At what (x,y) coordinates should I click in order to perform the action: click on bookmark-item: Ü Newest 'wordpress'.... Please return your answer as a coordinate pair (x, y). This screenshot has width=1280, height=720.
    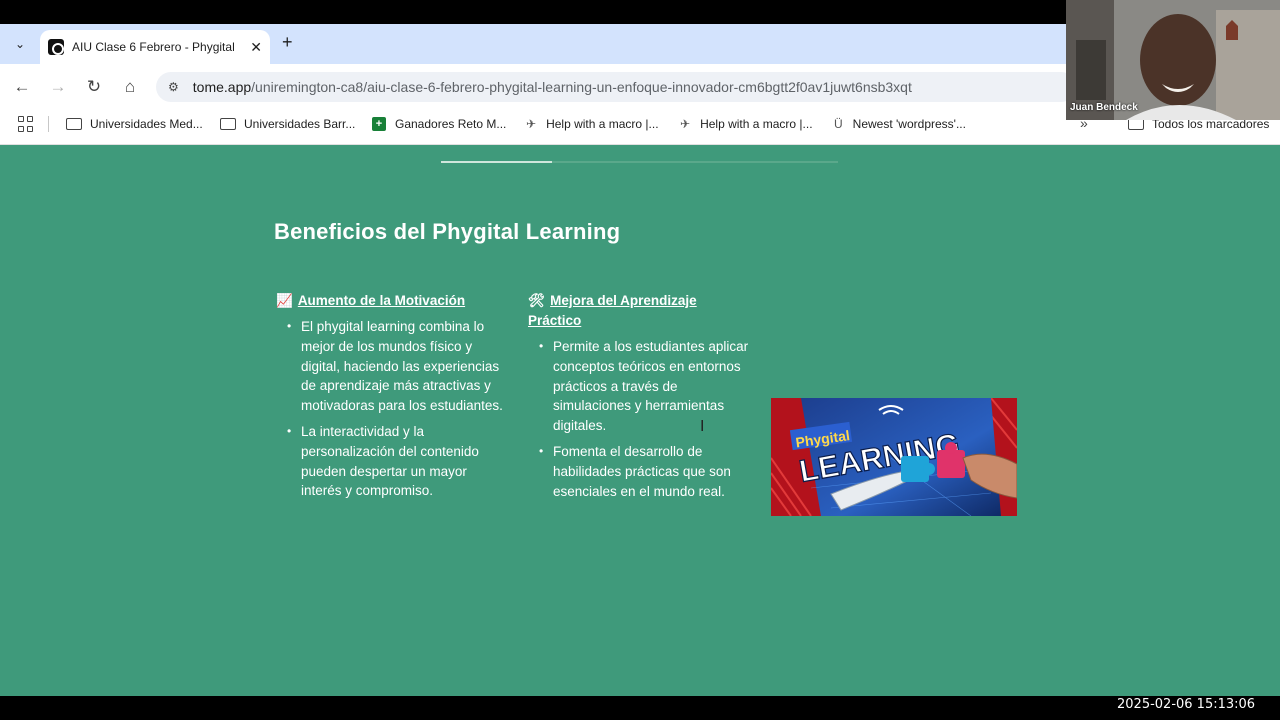
    Looking at the image, I should click on (900, 124).